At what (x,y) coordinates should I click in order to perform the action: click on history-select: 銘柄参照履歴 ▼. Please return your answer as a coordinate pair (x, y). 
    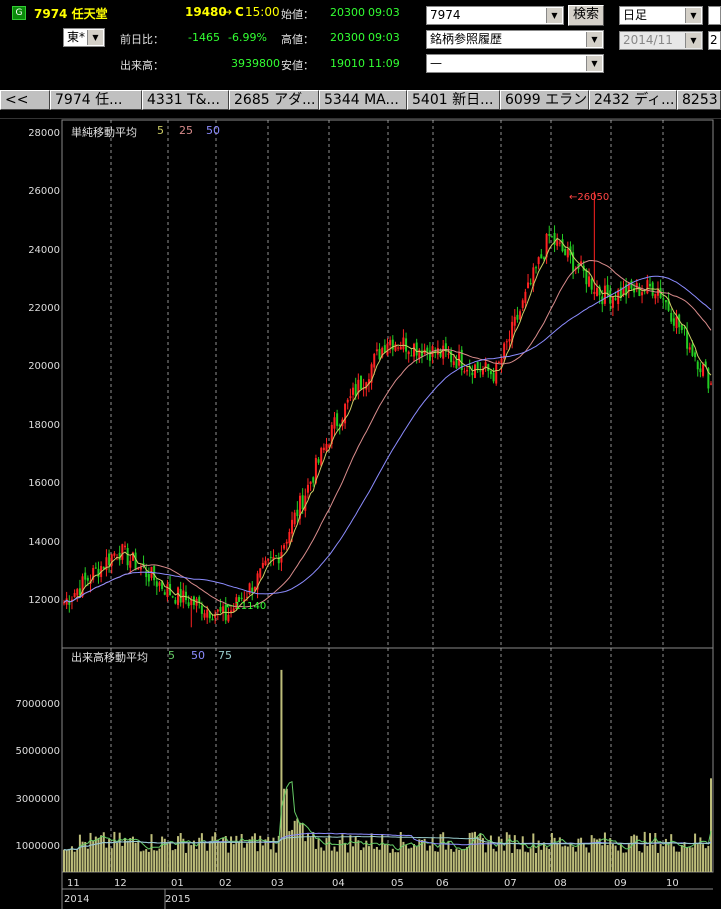
    Looking at the image, I should click on (515, 39).